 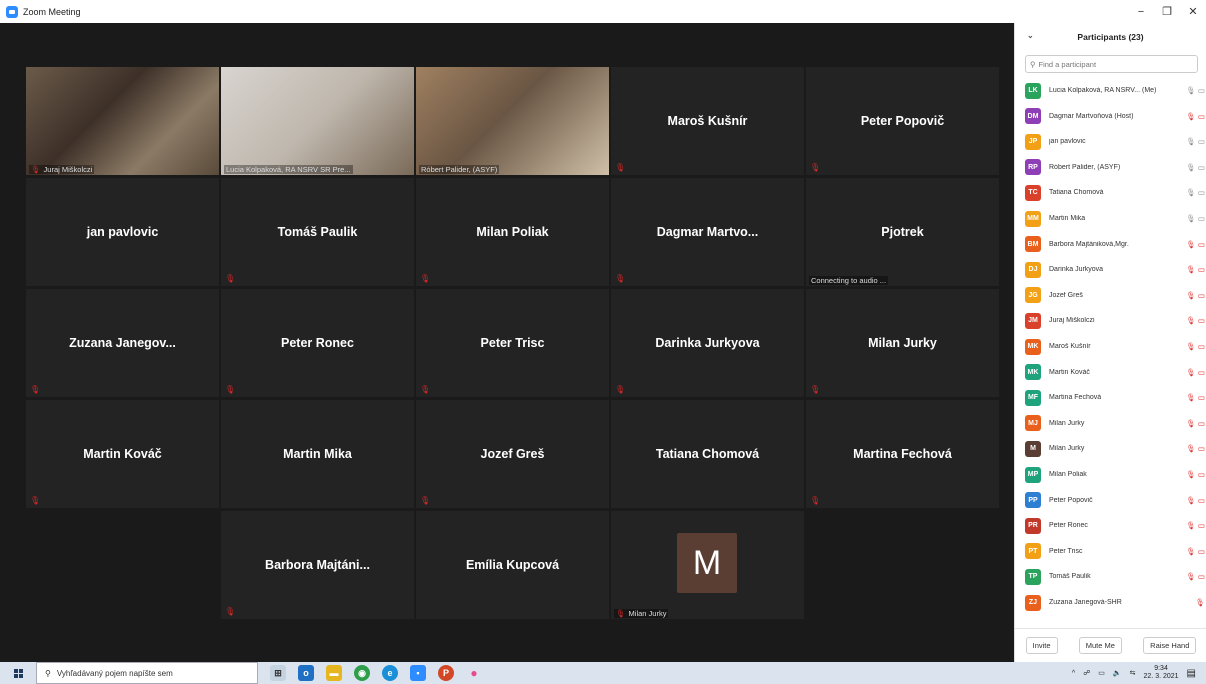 I want to click on participant-row: BM Barbora Majtániková,Mgr. 🎙 ▭, so click(x=1115, y=244).